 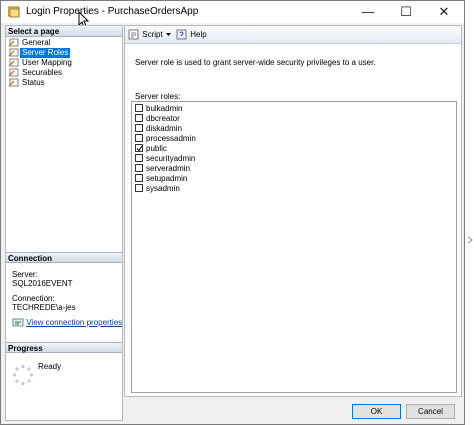 What do you see at coordinates (406, 12) in the screenshot?
I see `maximize-button: ☐` at bounding box center [406, 12].